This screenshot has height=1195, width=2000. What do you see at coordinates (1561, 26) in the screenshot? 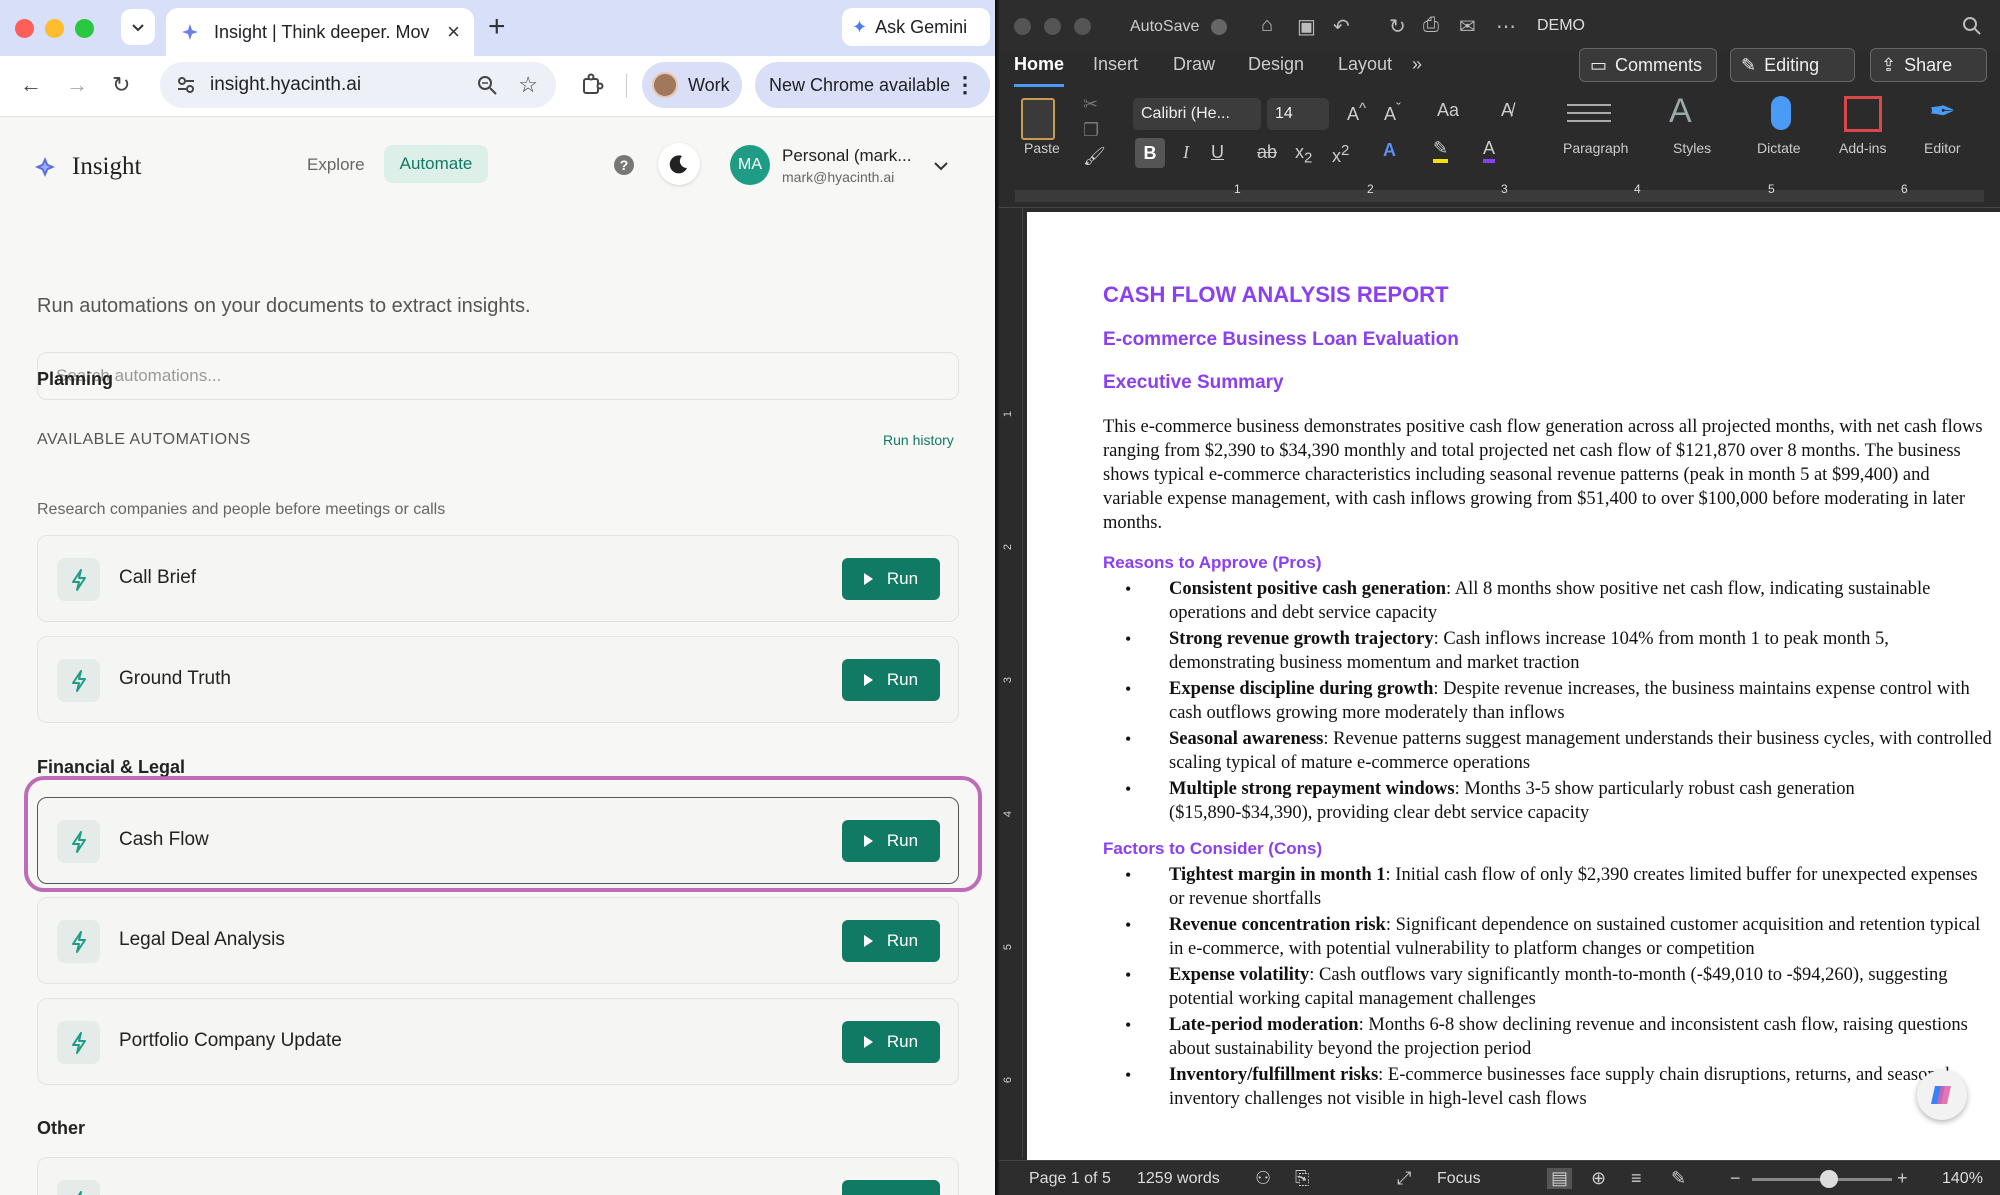
I see `document-name: DEMO` at bounding box center [1561, 26].